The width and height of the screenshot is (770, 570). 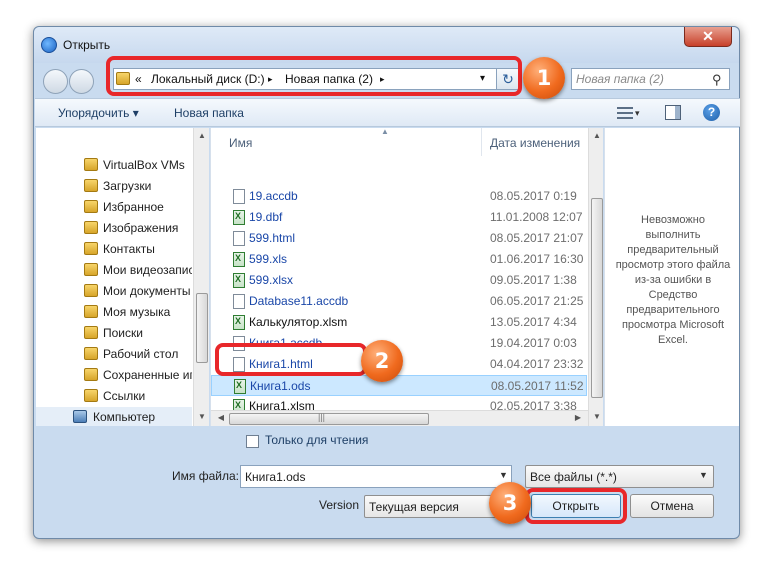 I want to click on sidebar-item: Поиски, so click(x=114, y=333).